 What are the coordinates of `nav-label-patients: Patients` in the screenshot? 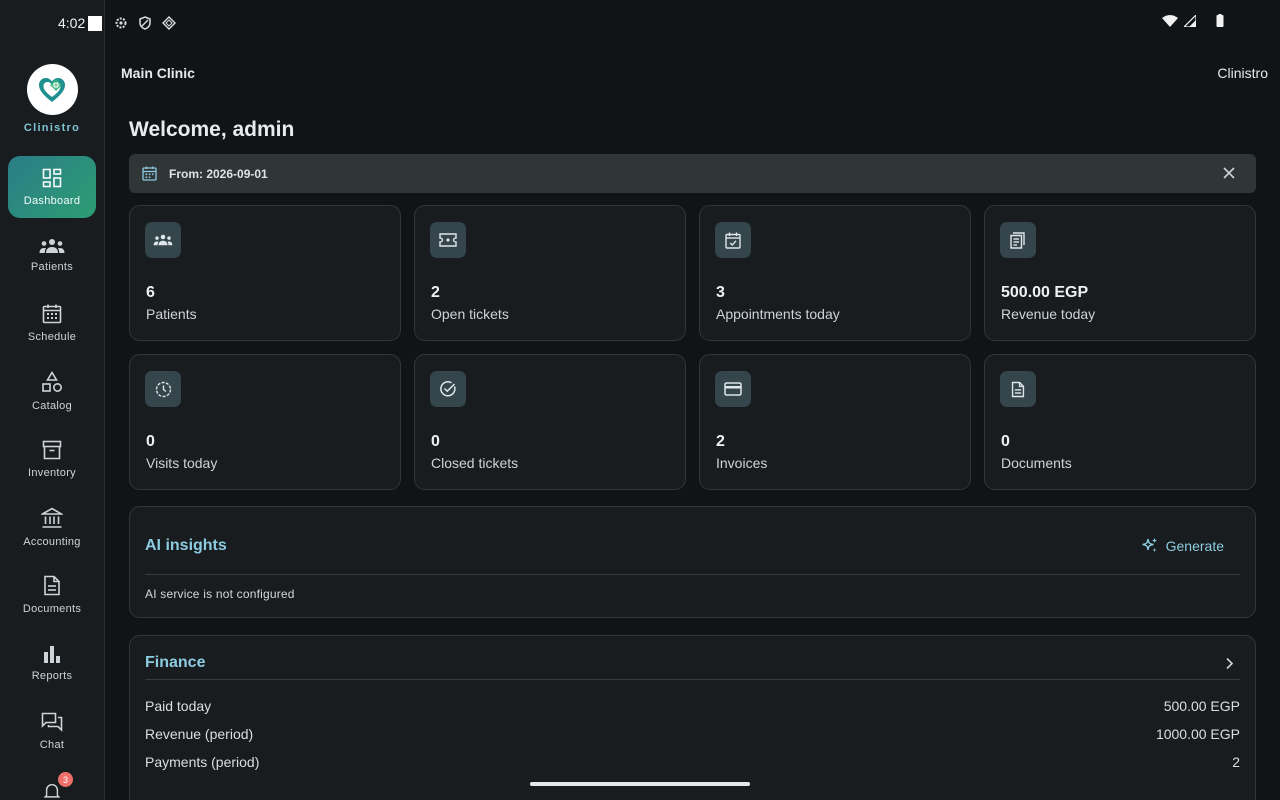 It's located at (52, 266).